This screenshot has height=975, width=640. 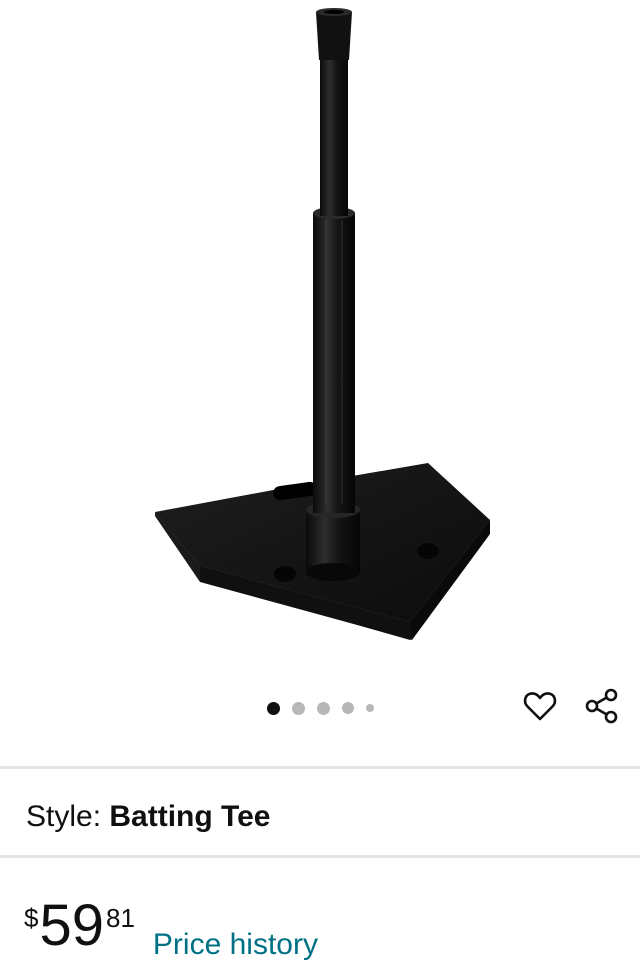 What do you see at coordinates (235, 945) in the screenshot?
I see `price-history-link: Price history` at bounding box center [235, 945].